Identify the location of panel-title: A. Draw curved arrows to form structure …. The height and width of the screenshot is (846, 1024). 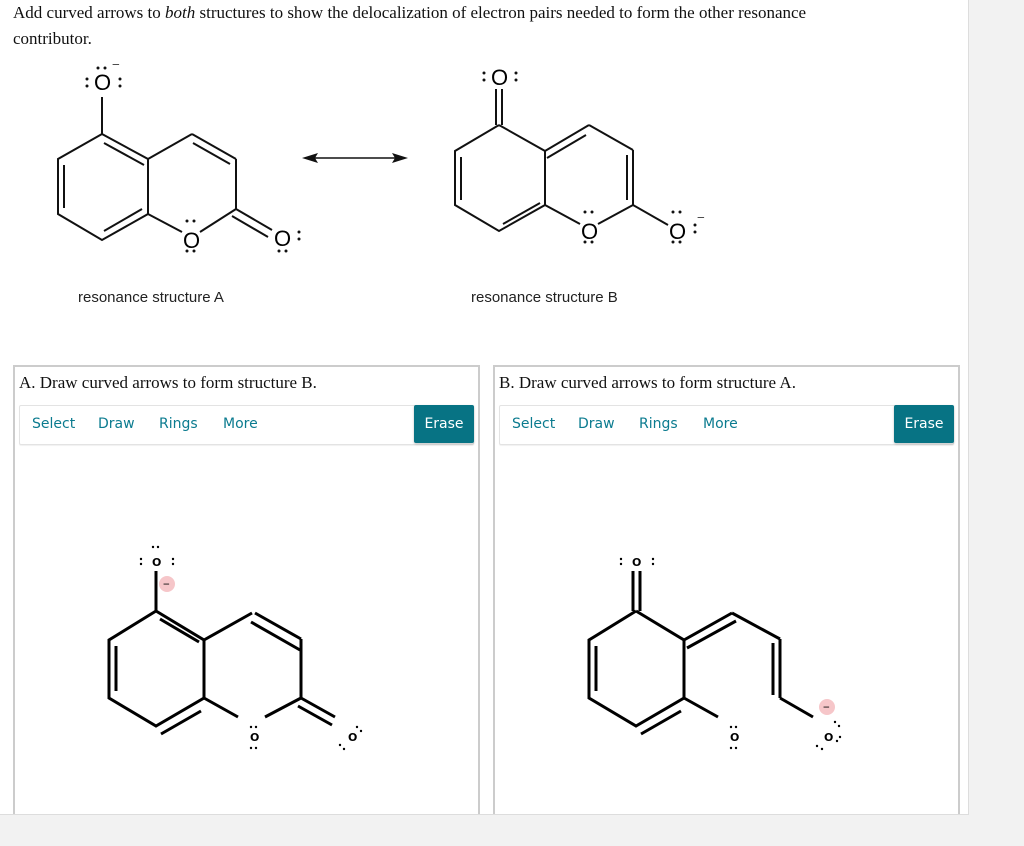
(168, 382).